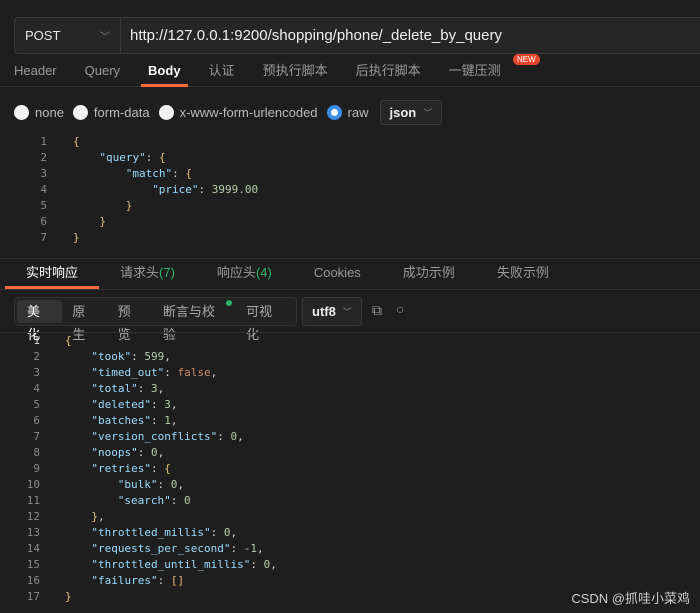 Image resolution: width=700 pixels, height=613 pixels. I want to click on code-line: },, so click(97, 517).